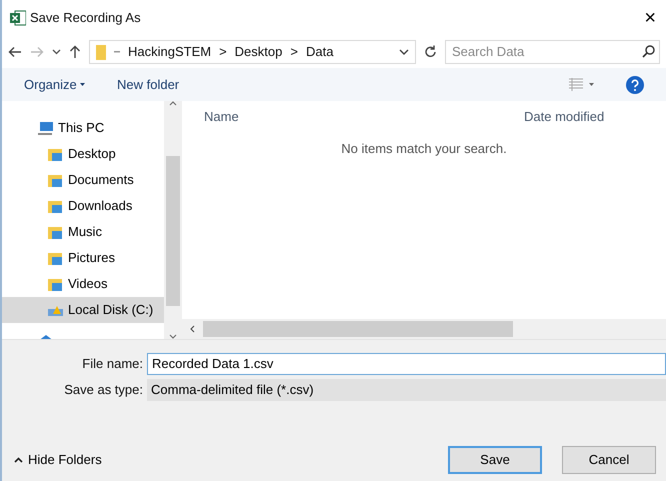  I want to click on sidebar-item: Videos, so click(83, 284).